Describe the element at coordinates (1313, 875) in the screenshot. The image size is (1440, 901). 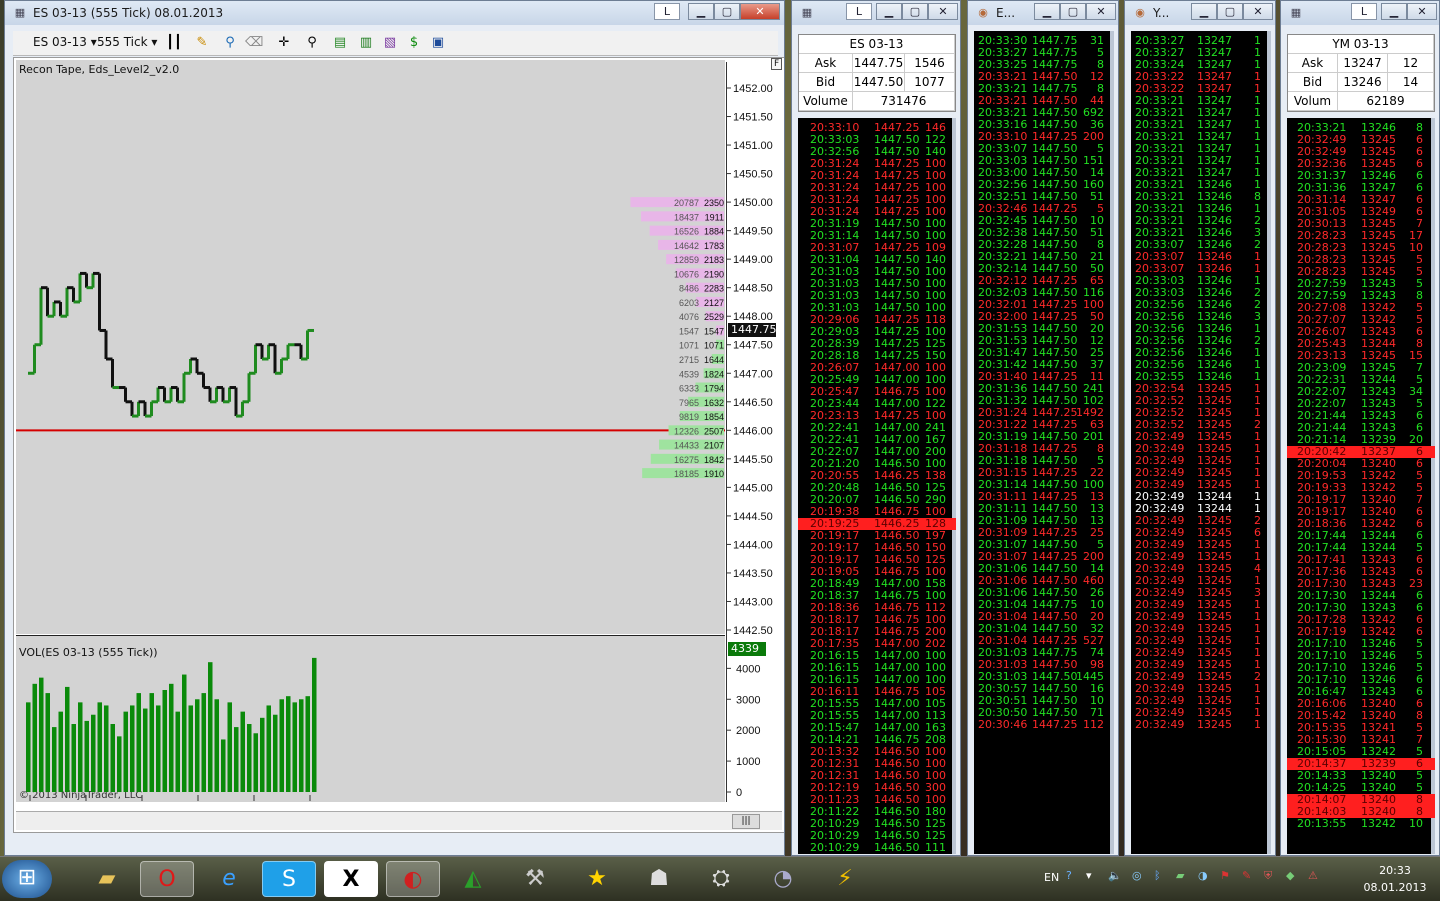
I see `alert-icon: ⚠` at that location.